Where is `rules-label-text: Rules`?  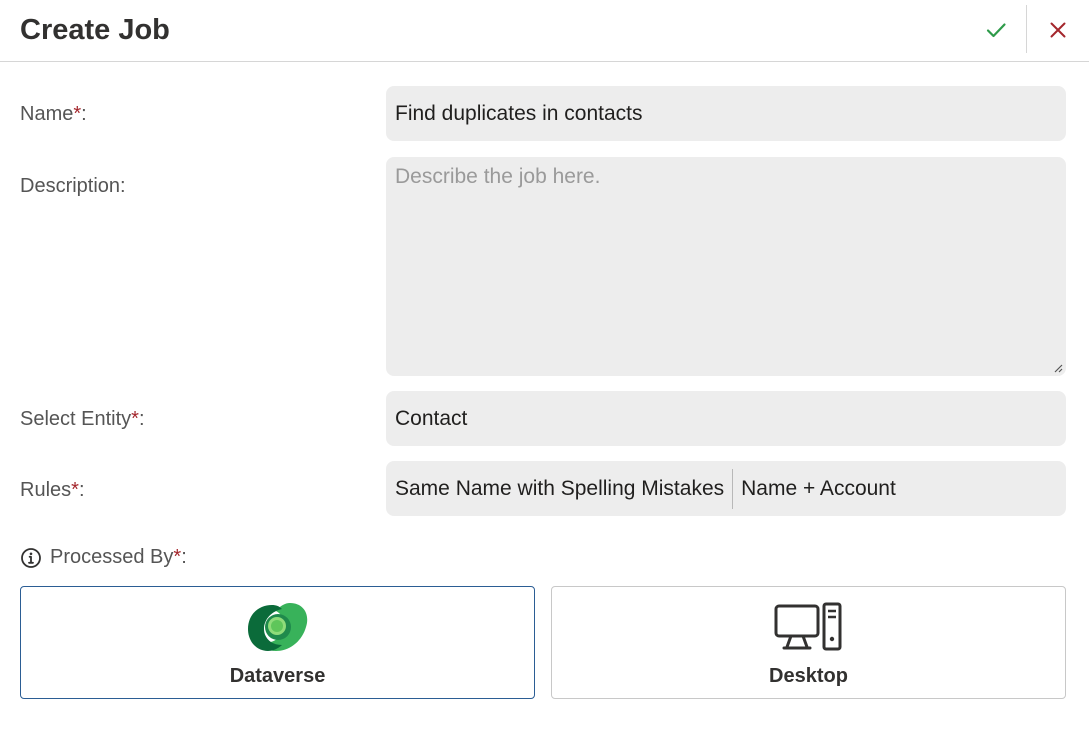
rules-label-text: Rules is located at coordinates (46, 490).